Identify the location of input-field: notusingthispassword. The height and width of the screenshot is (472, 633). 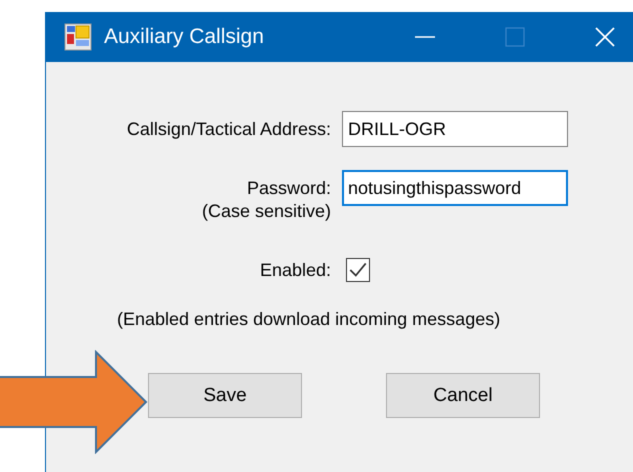
(455, 188).